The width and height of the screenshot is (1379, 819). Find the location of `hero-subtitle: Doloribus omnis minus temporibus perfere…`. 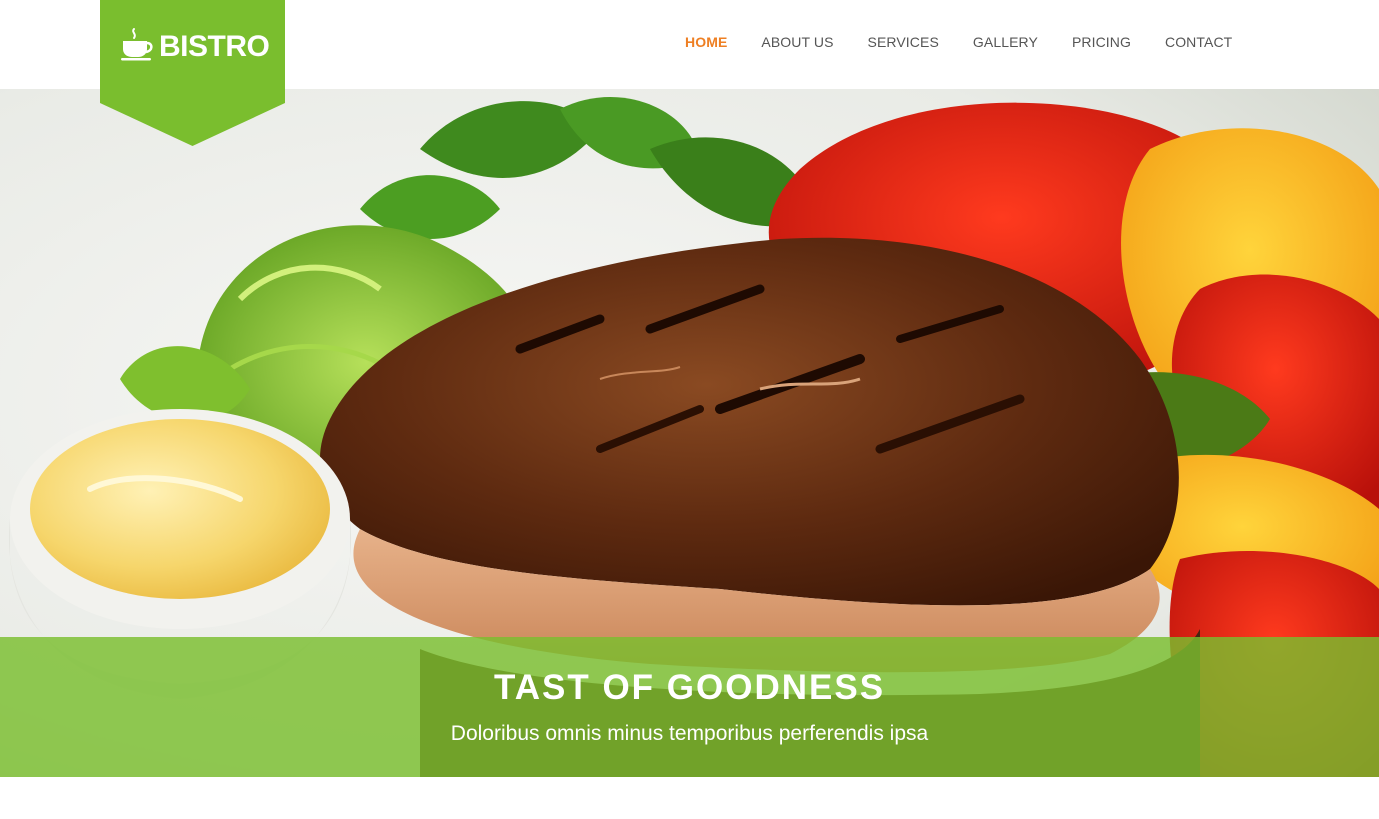

hero-subtitle: Doloribus omnis minus temporibus perfere… is located at coordinates (689, 733).